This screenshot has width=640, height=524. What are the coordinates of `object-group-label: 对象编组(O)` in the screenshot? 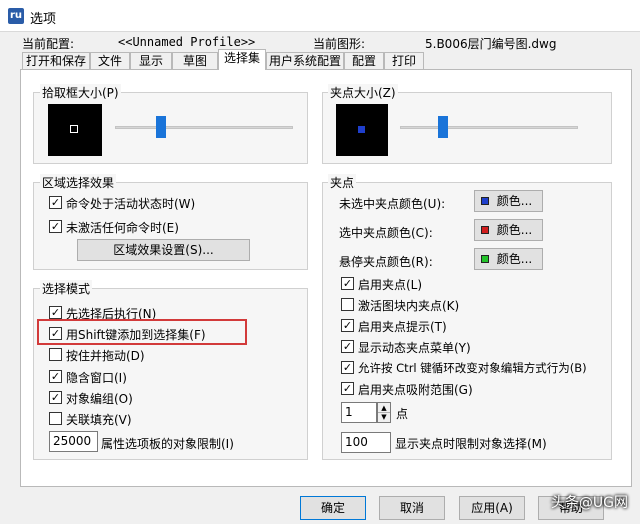 It's located at (99, 399).